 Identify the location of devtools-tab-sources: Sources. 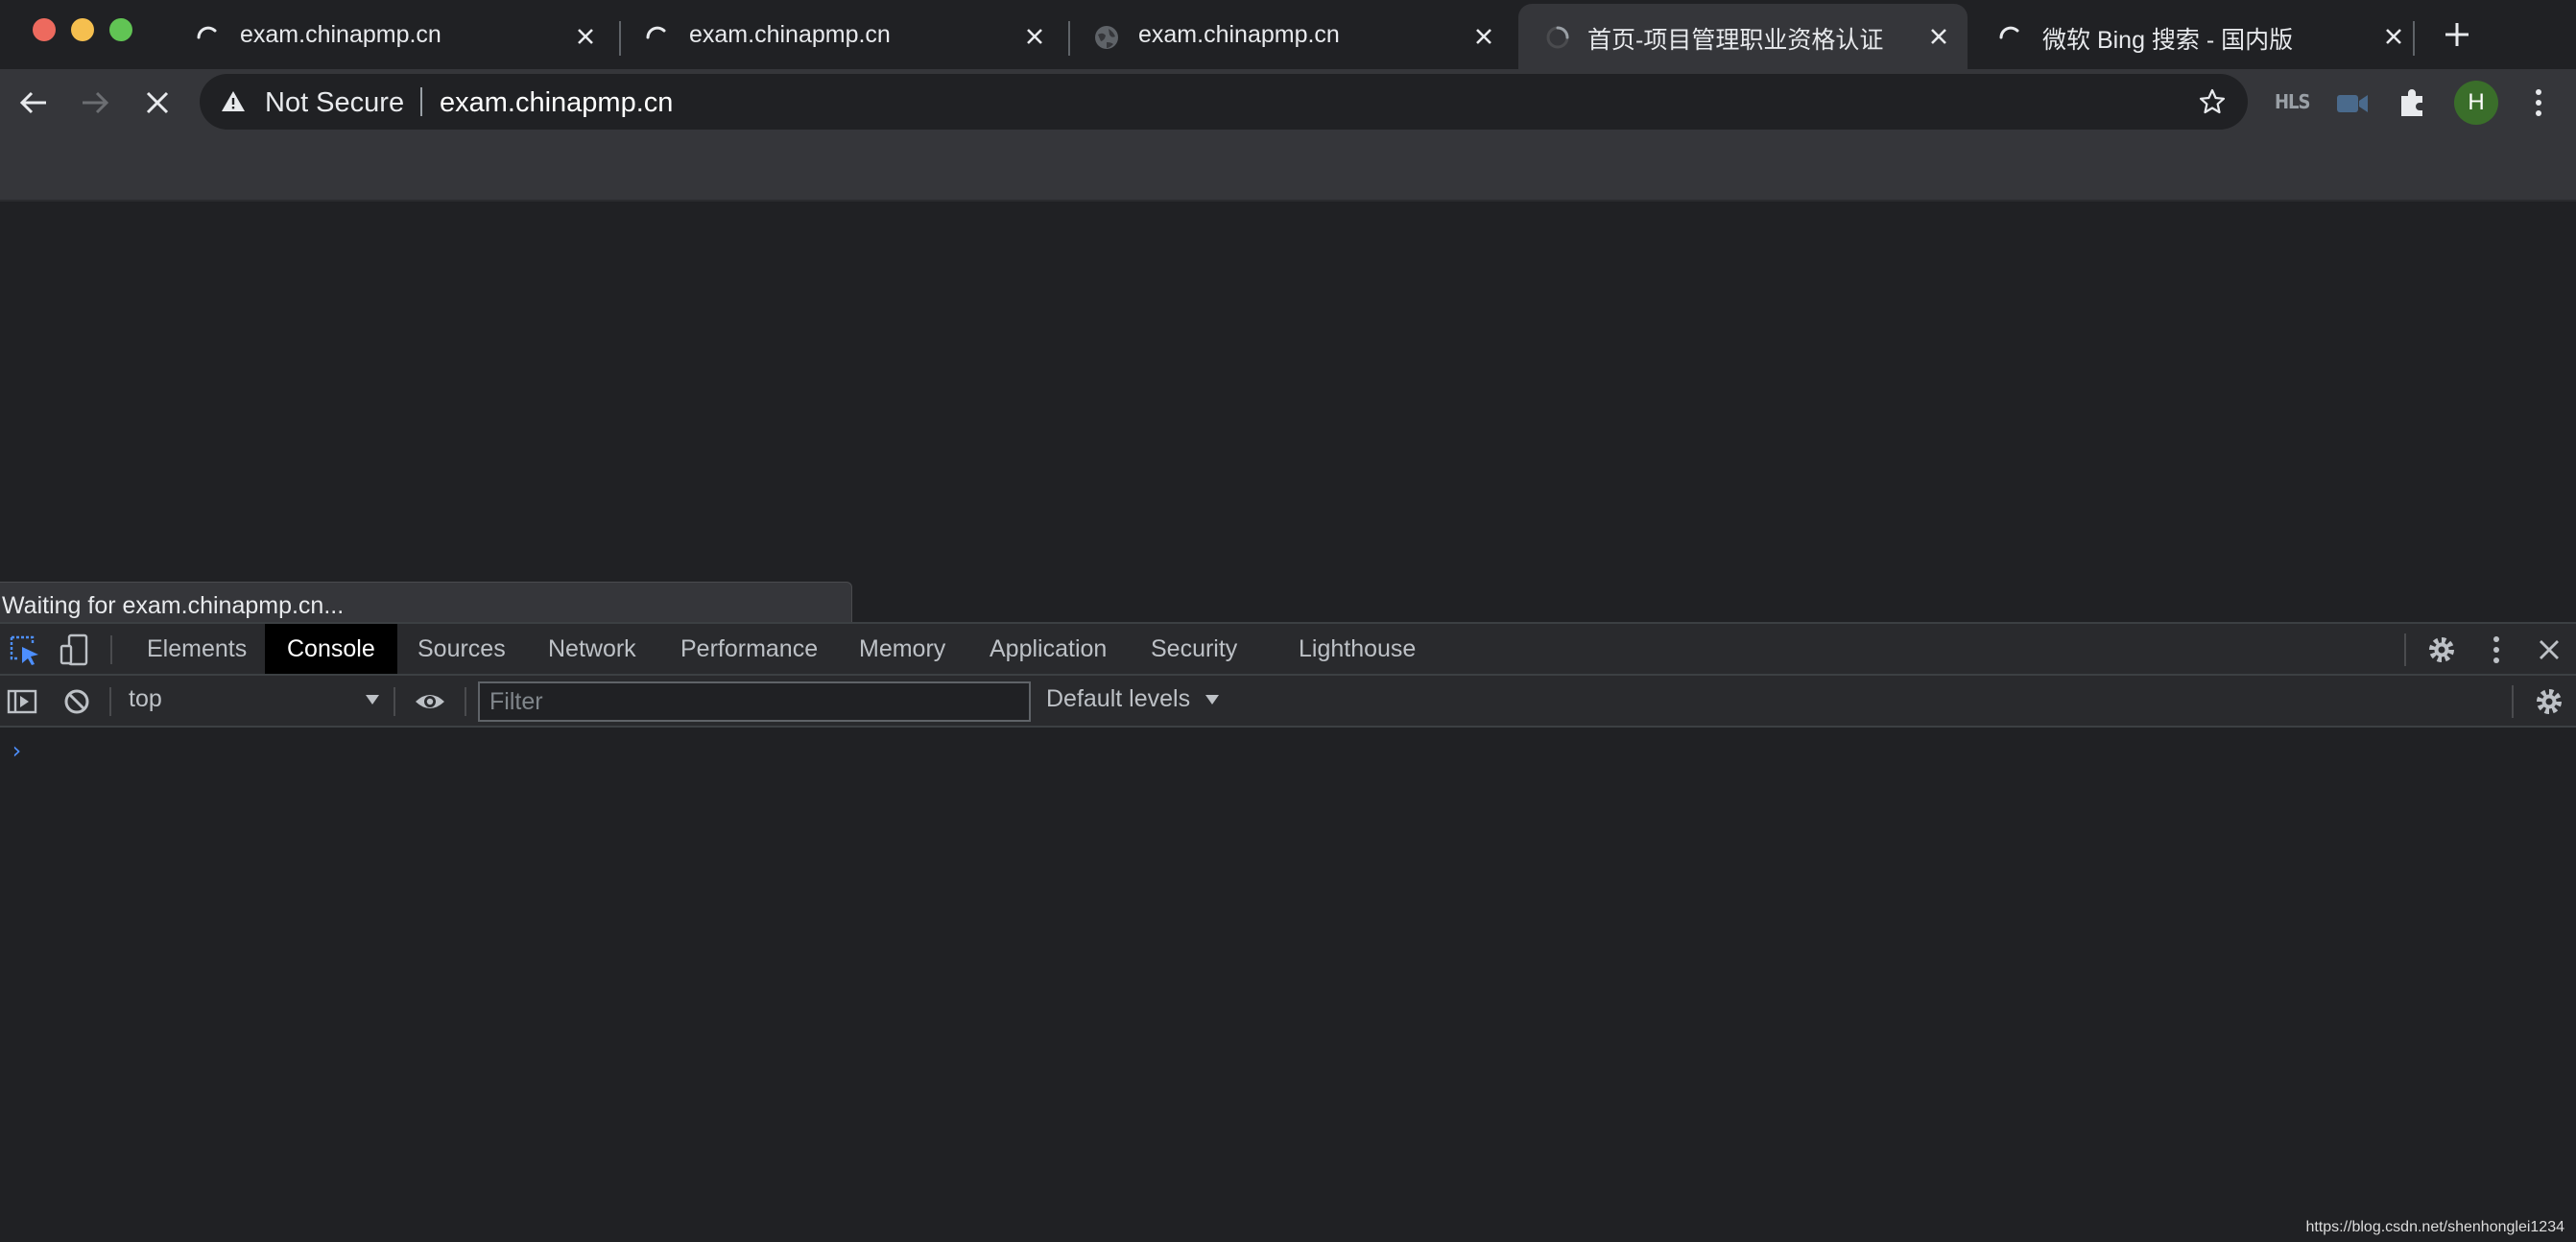
(461, 649).